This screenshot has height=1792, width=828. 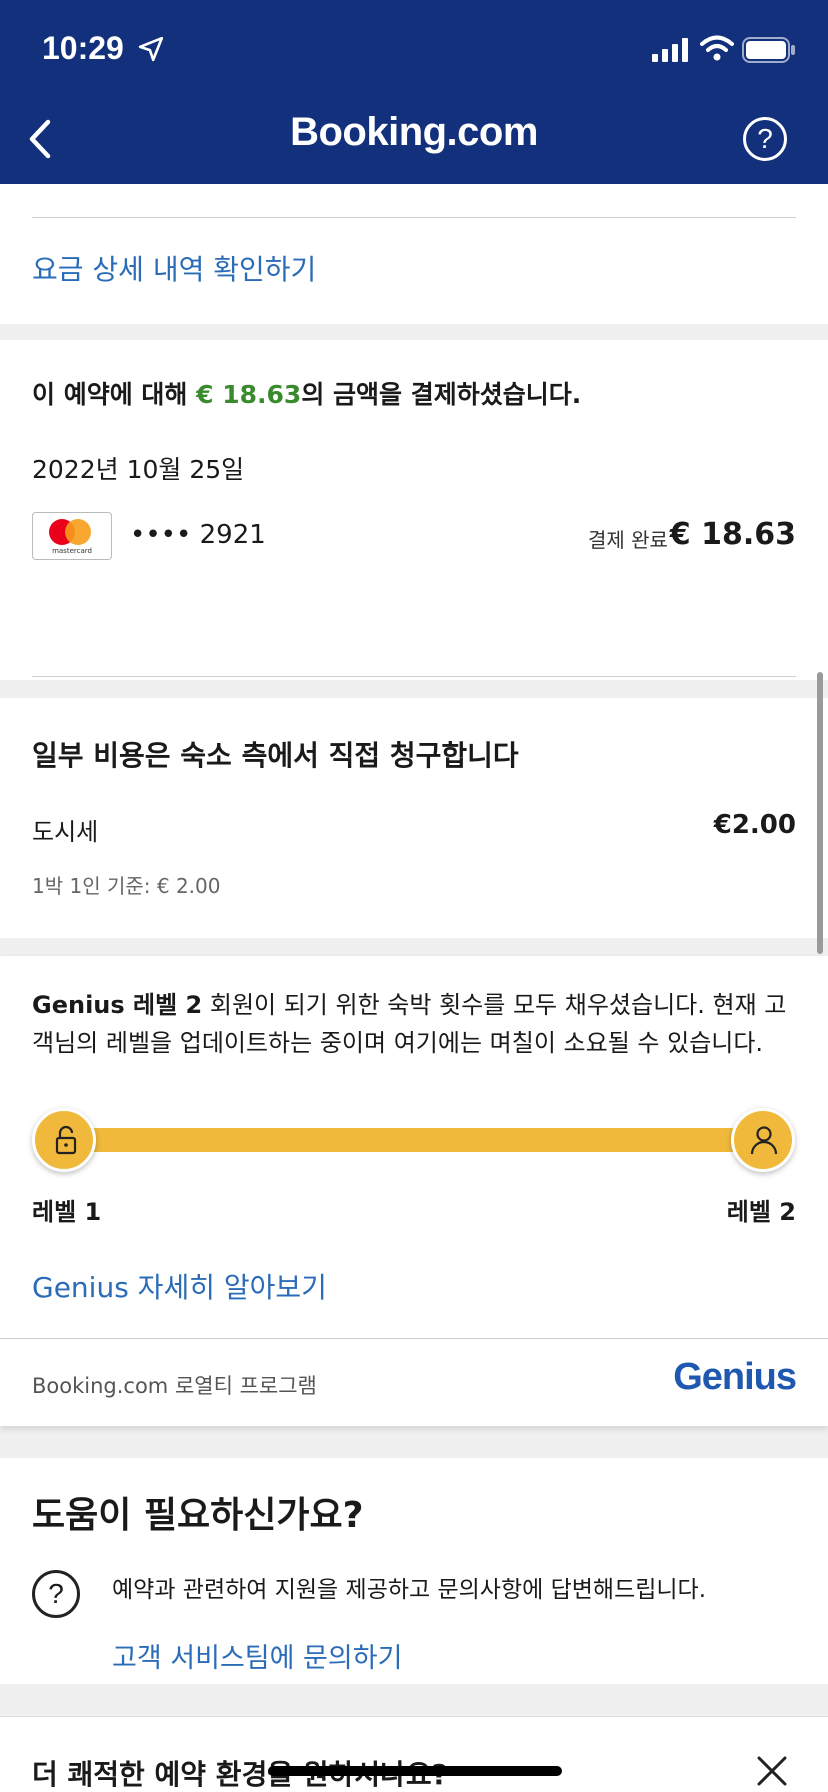 I want to click on payment-status: 결제 완료, so click(x=628, y=540).